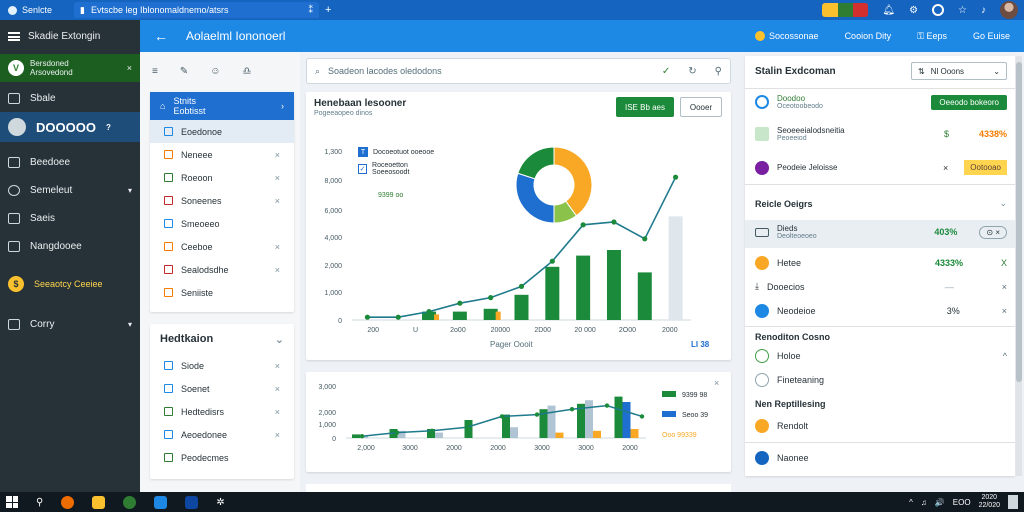 This screenshot has width=1024, height=512. I want to click on scale-icon: ♎, so click(246, 77).